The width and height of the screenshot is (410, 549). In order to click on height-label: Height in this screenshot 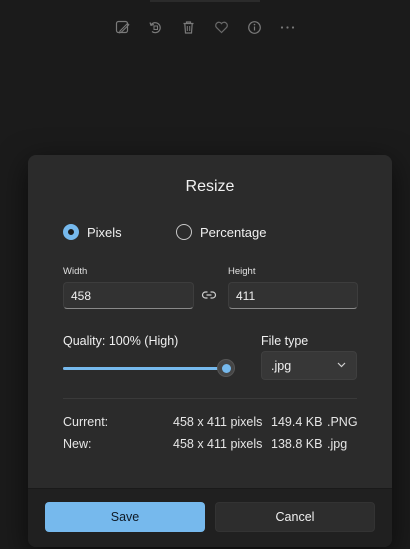, I will do `click(242, 271)`.